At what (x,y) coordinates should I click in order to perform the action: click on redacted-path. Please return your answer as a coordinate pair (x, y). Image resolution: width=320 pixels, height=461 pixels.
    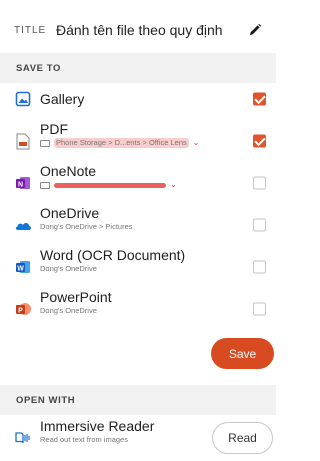
    Looking at the image, I should click on (110, 185).